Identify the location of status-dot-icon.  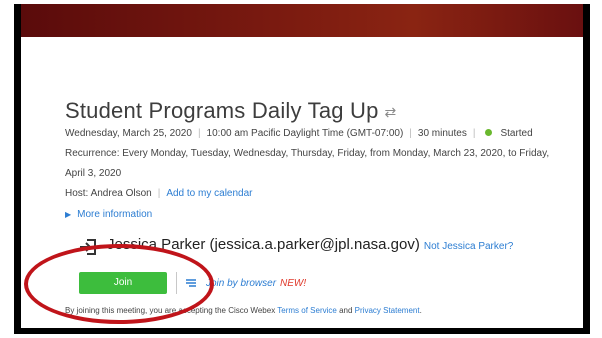
(489, 132).